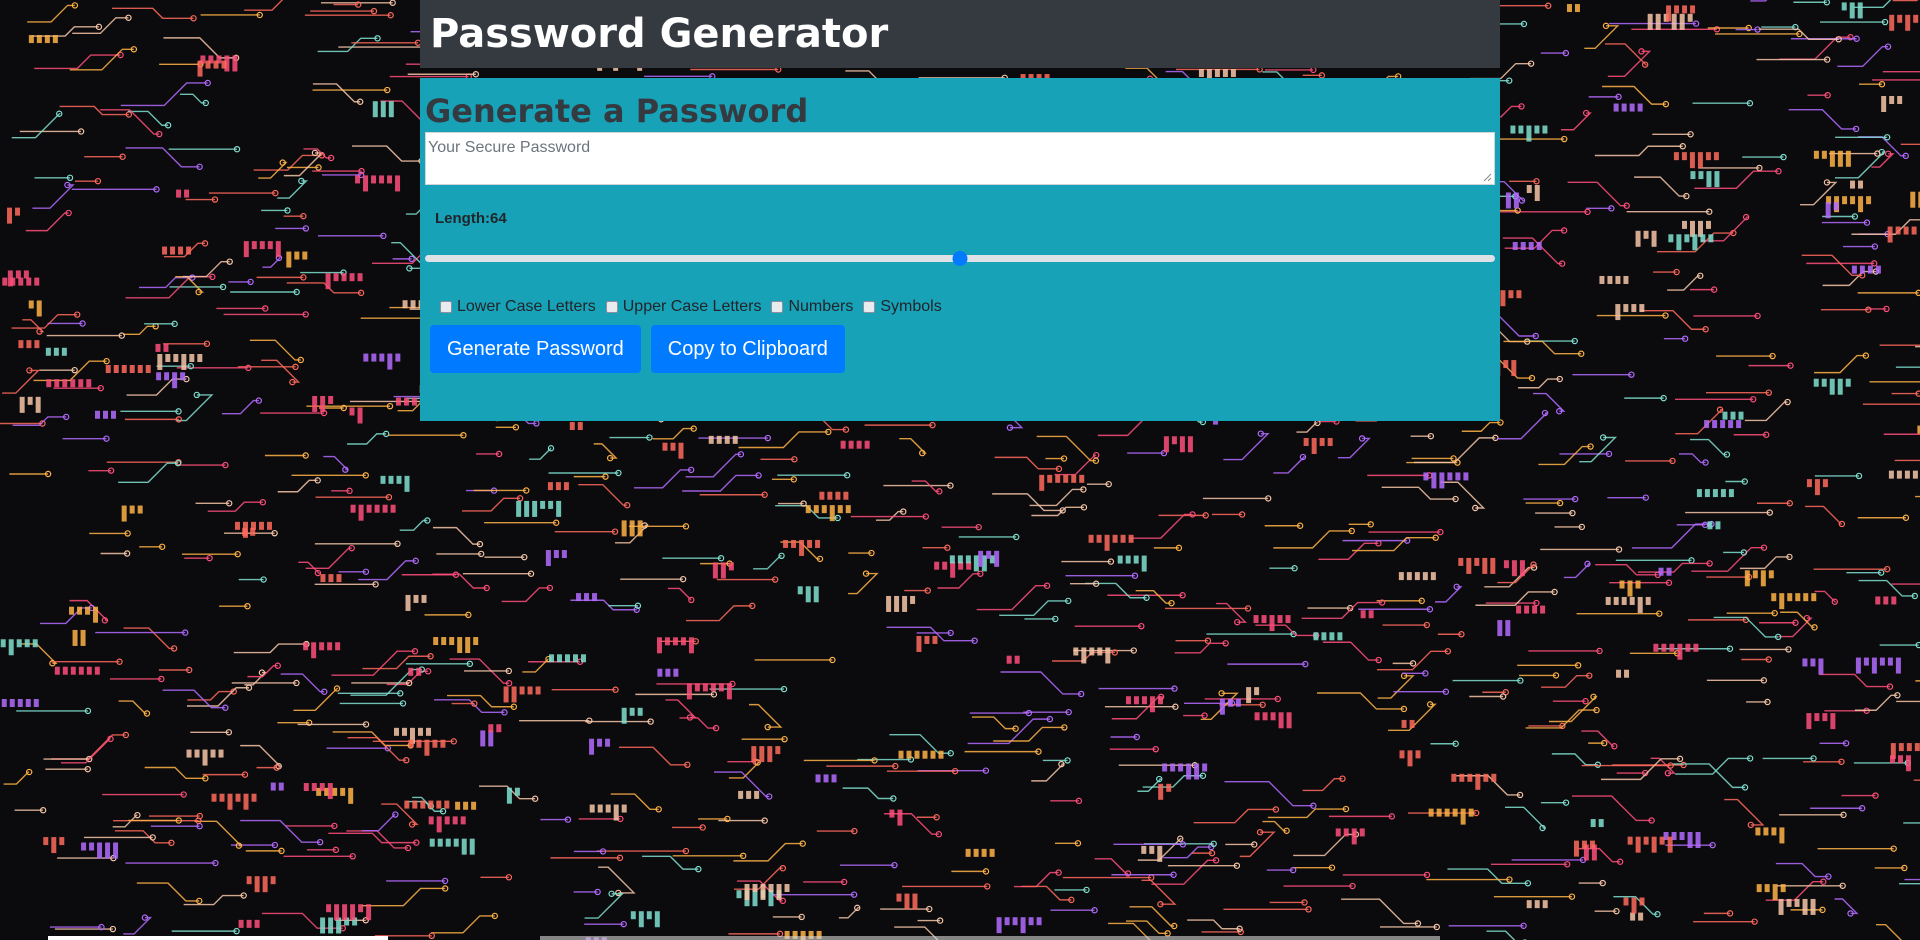 The width and height of the screenshot is (1920, 940). I want to click on length-label: Length:64, so click(471, 219).